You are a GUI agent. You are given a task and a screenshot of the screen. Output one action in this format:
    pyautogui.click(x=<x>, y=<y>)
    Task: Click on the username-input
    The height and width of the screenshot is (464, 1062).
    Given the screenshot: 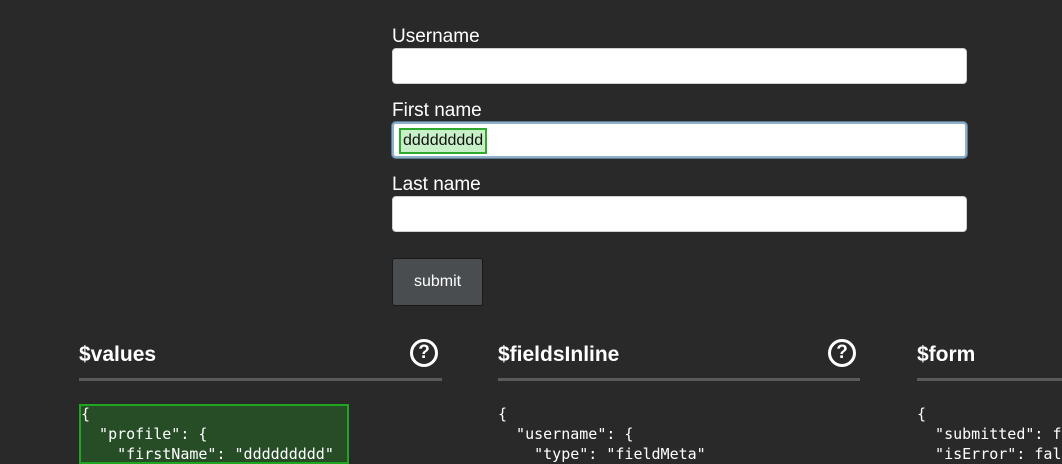 What is the action you would take?
    pyautogui.click(x=679, y=66)
    